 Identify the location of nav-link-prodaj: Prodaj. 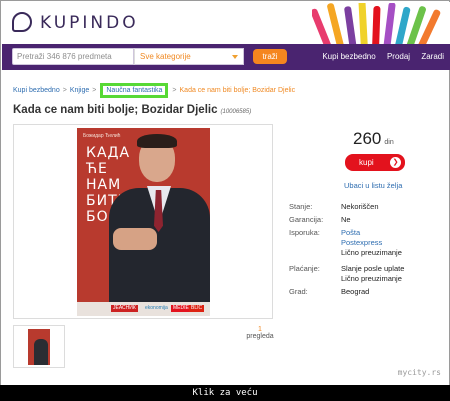
(398, 56).